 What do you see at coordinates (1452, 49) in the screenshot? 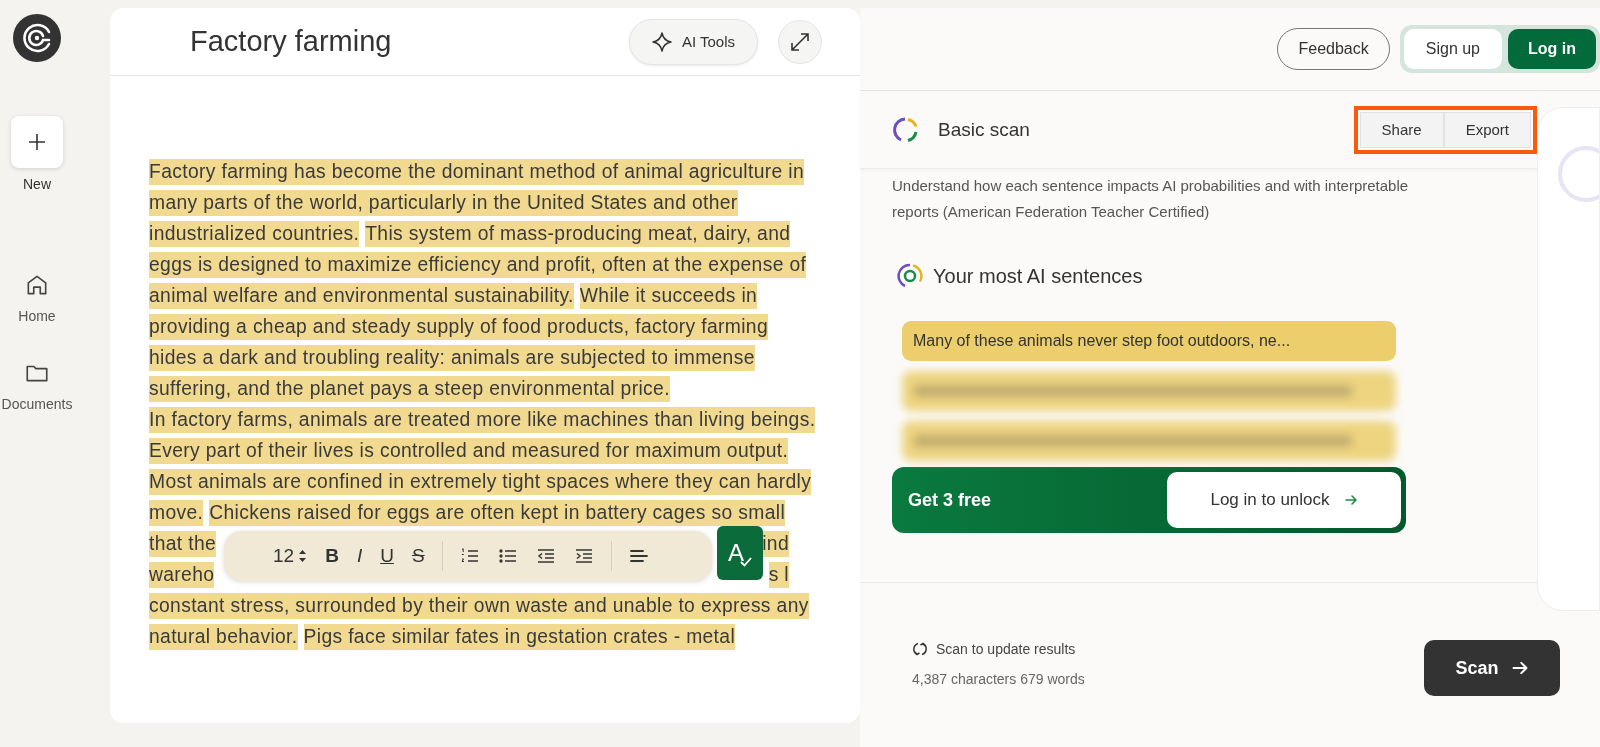
I see `sign-up-button: Sign up` at bounding box center [1452, 49].